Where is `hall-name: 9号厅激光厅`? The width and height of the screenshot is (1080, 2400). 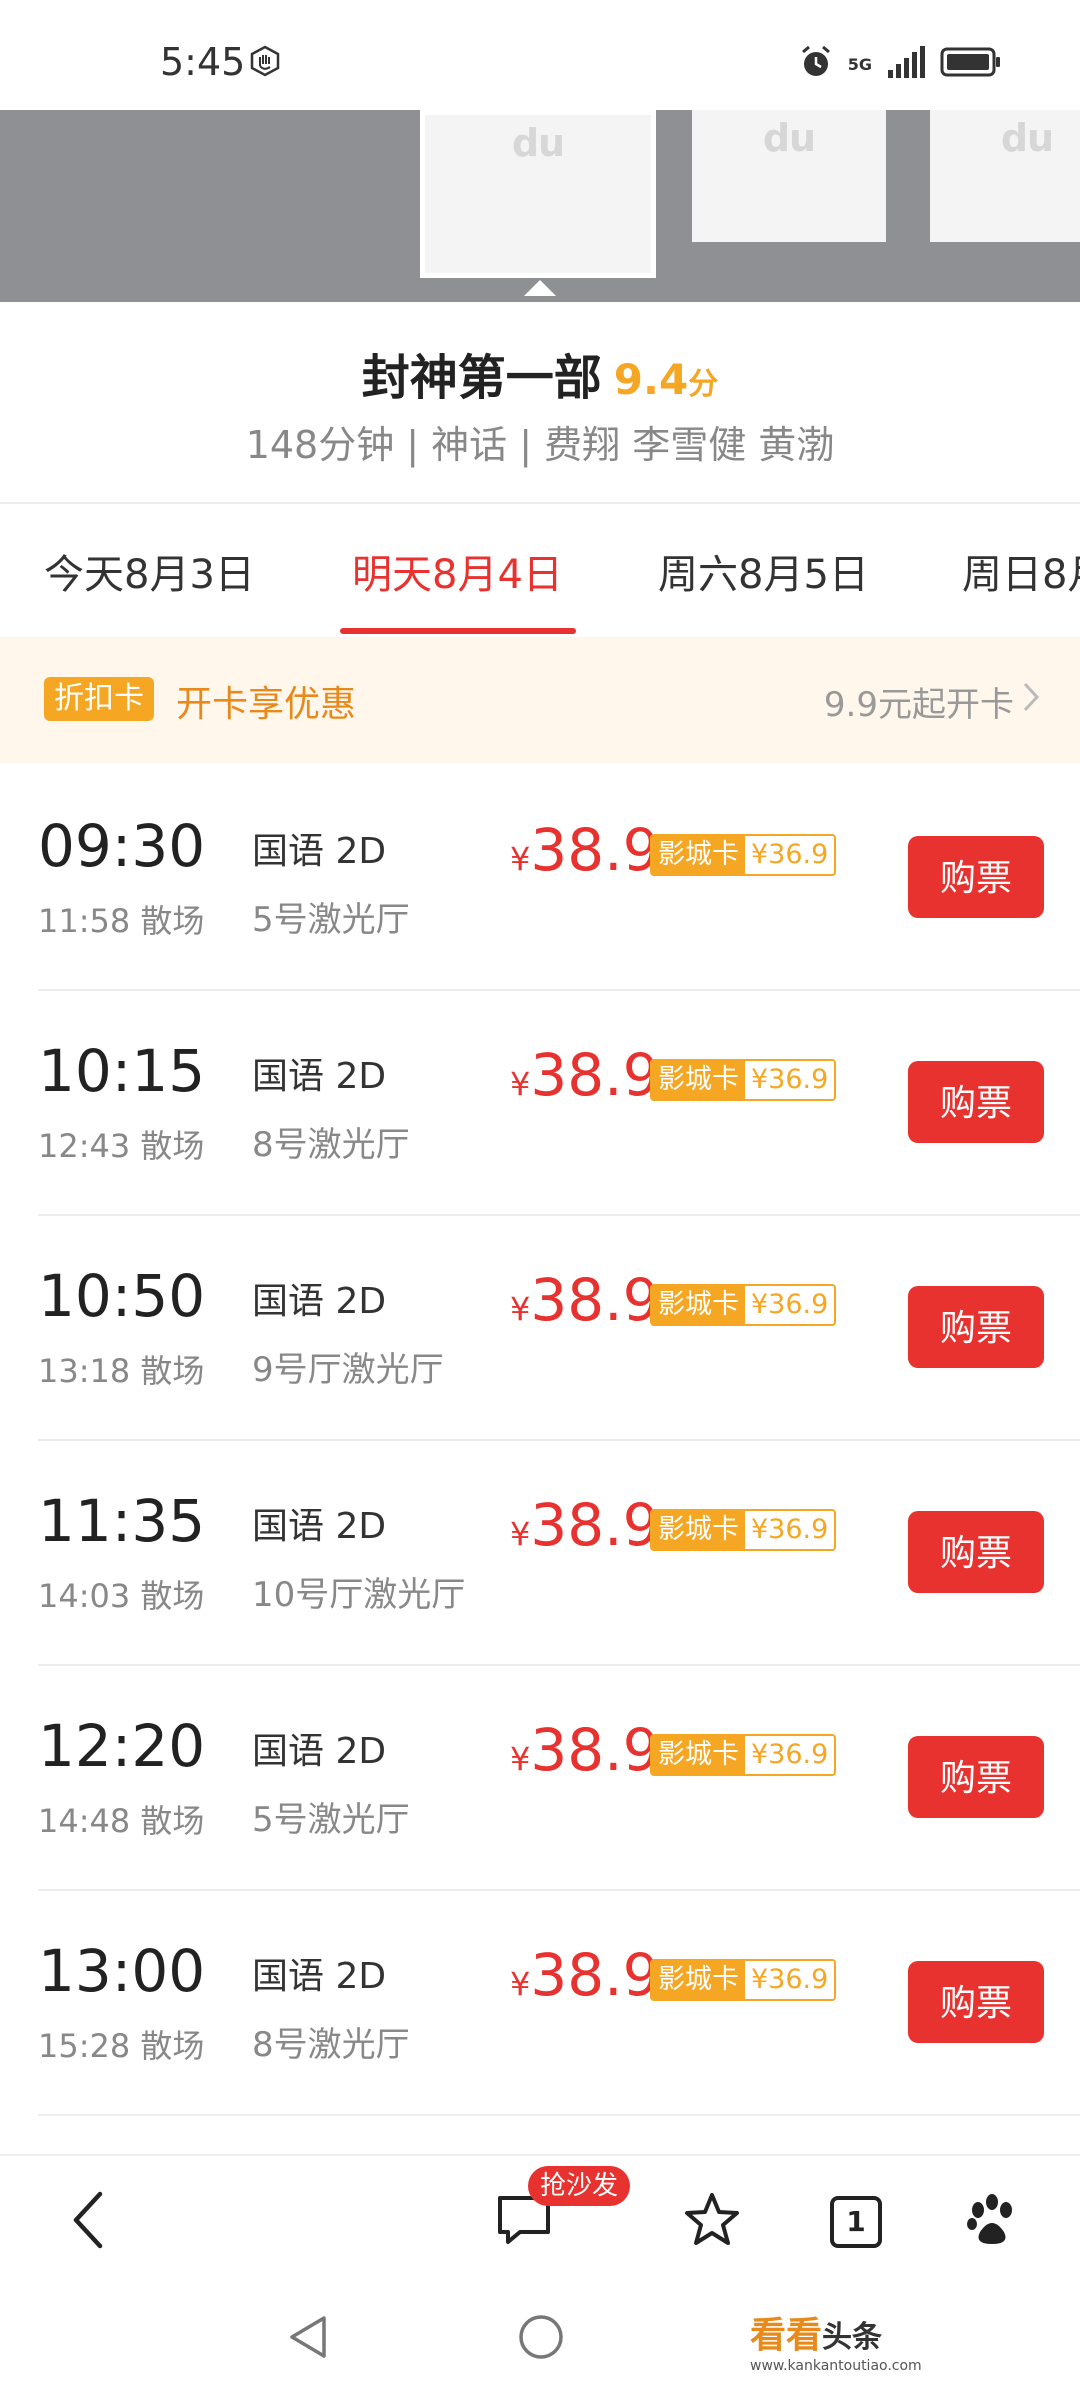 hall-name: 9号厅激光厅 is located at coordinates (348, 1370).